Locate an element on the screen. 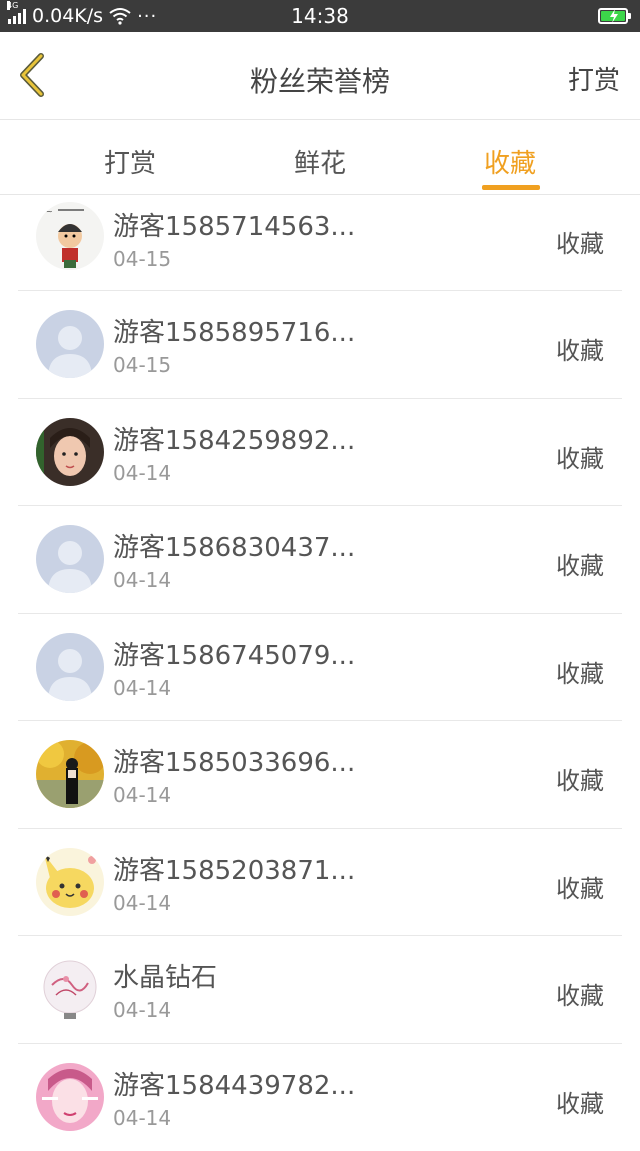  list-item: 游客1584439782... 04-14 收藏 is located at coordinates (320, 1097).